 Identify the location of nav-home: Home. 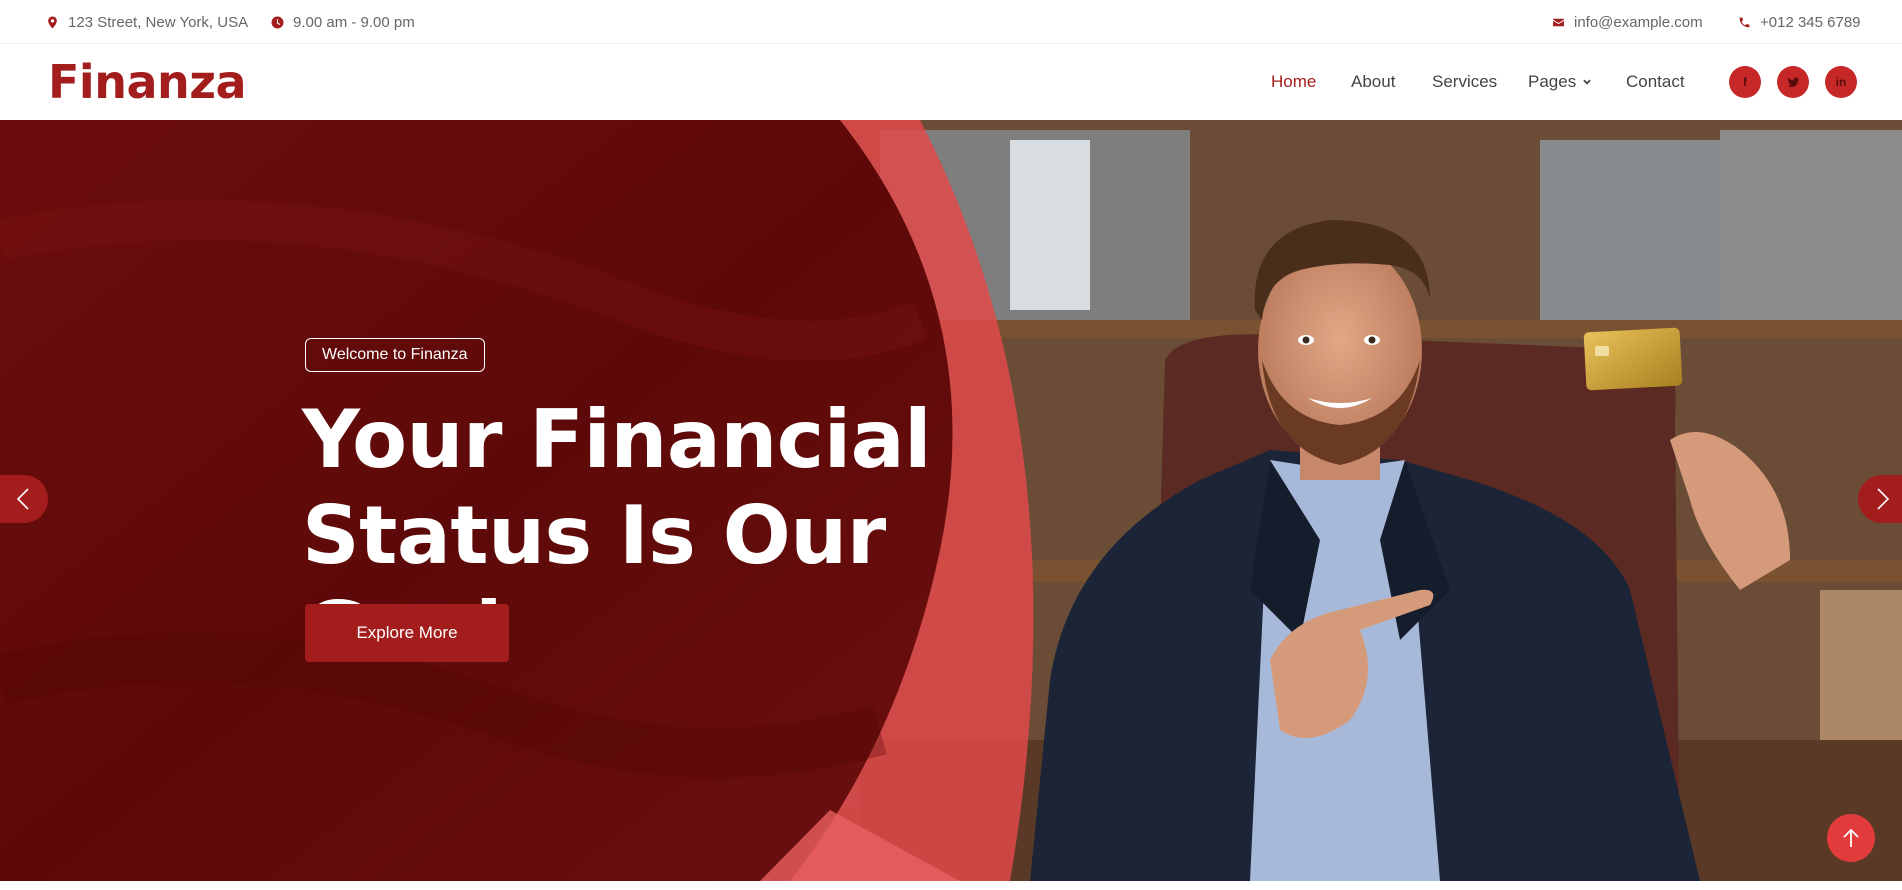
(1293, 82).